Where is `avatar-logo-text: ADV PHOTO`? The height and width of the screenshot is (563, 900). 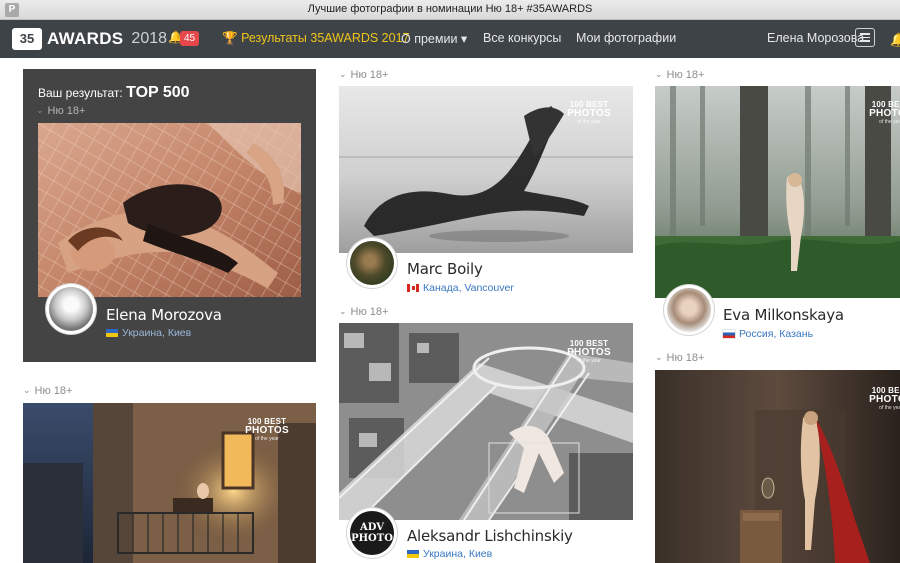
avatar-logo-text: ADV PHOTO is located at coordinates (372, 533).